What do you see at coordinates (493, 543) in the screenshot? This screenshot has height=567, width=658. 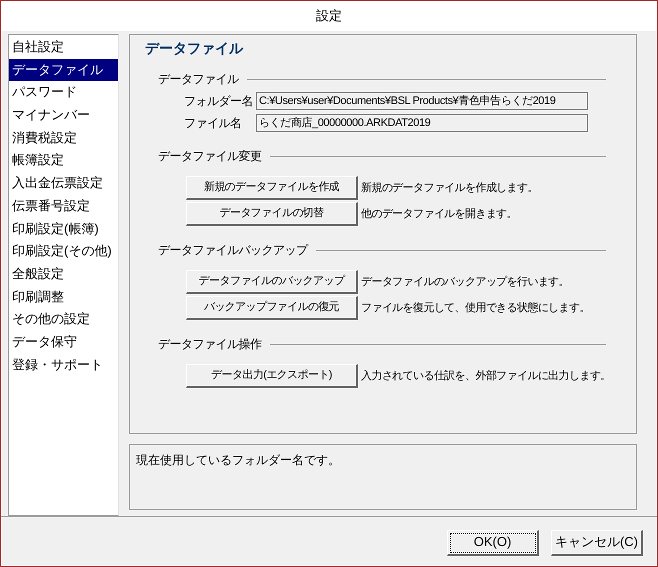 I see `dialog-button: OK(O)` at bounding box center [493, 543].